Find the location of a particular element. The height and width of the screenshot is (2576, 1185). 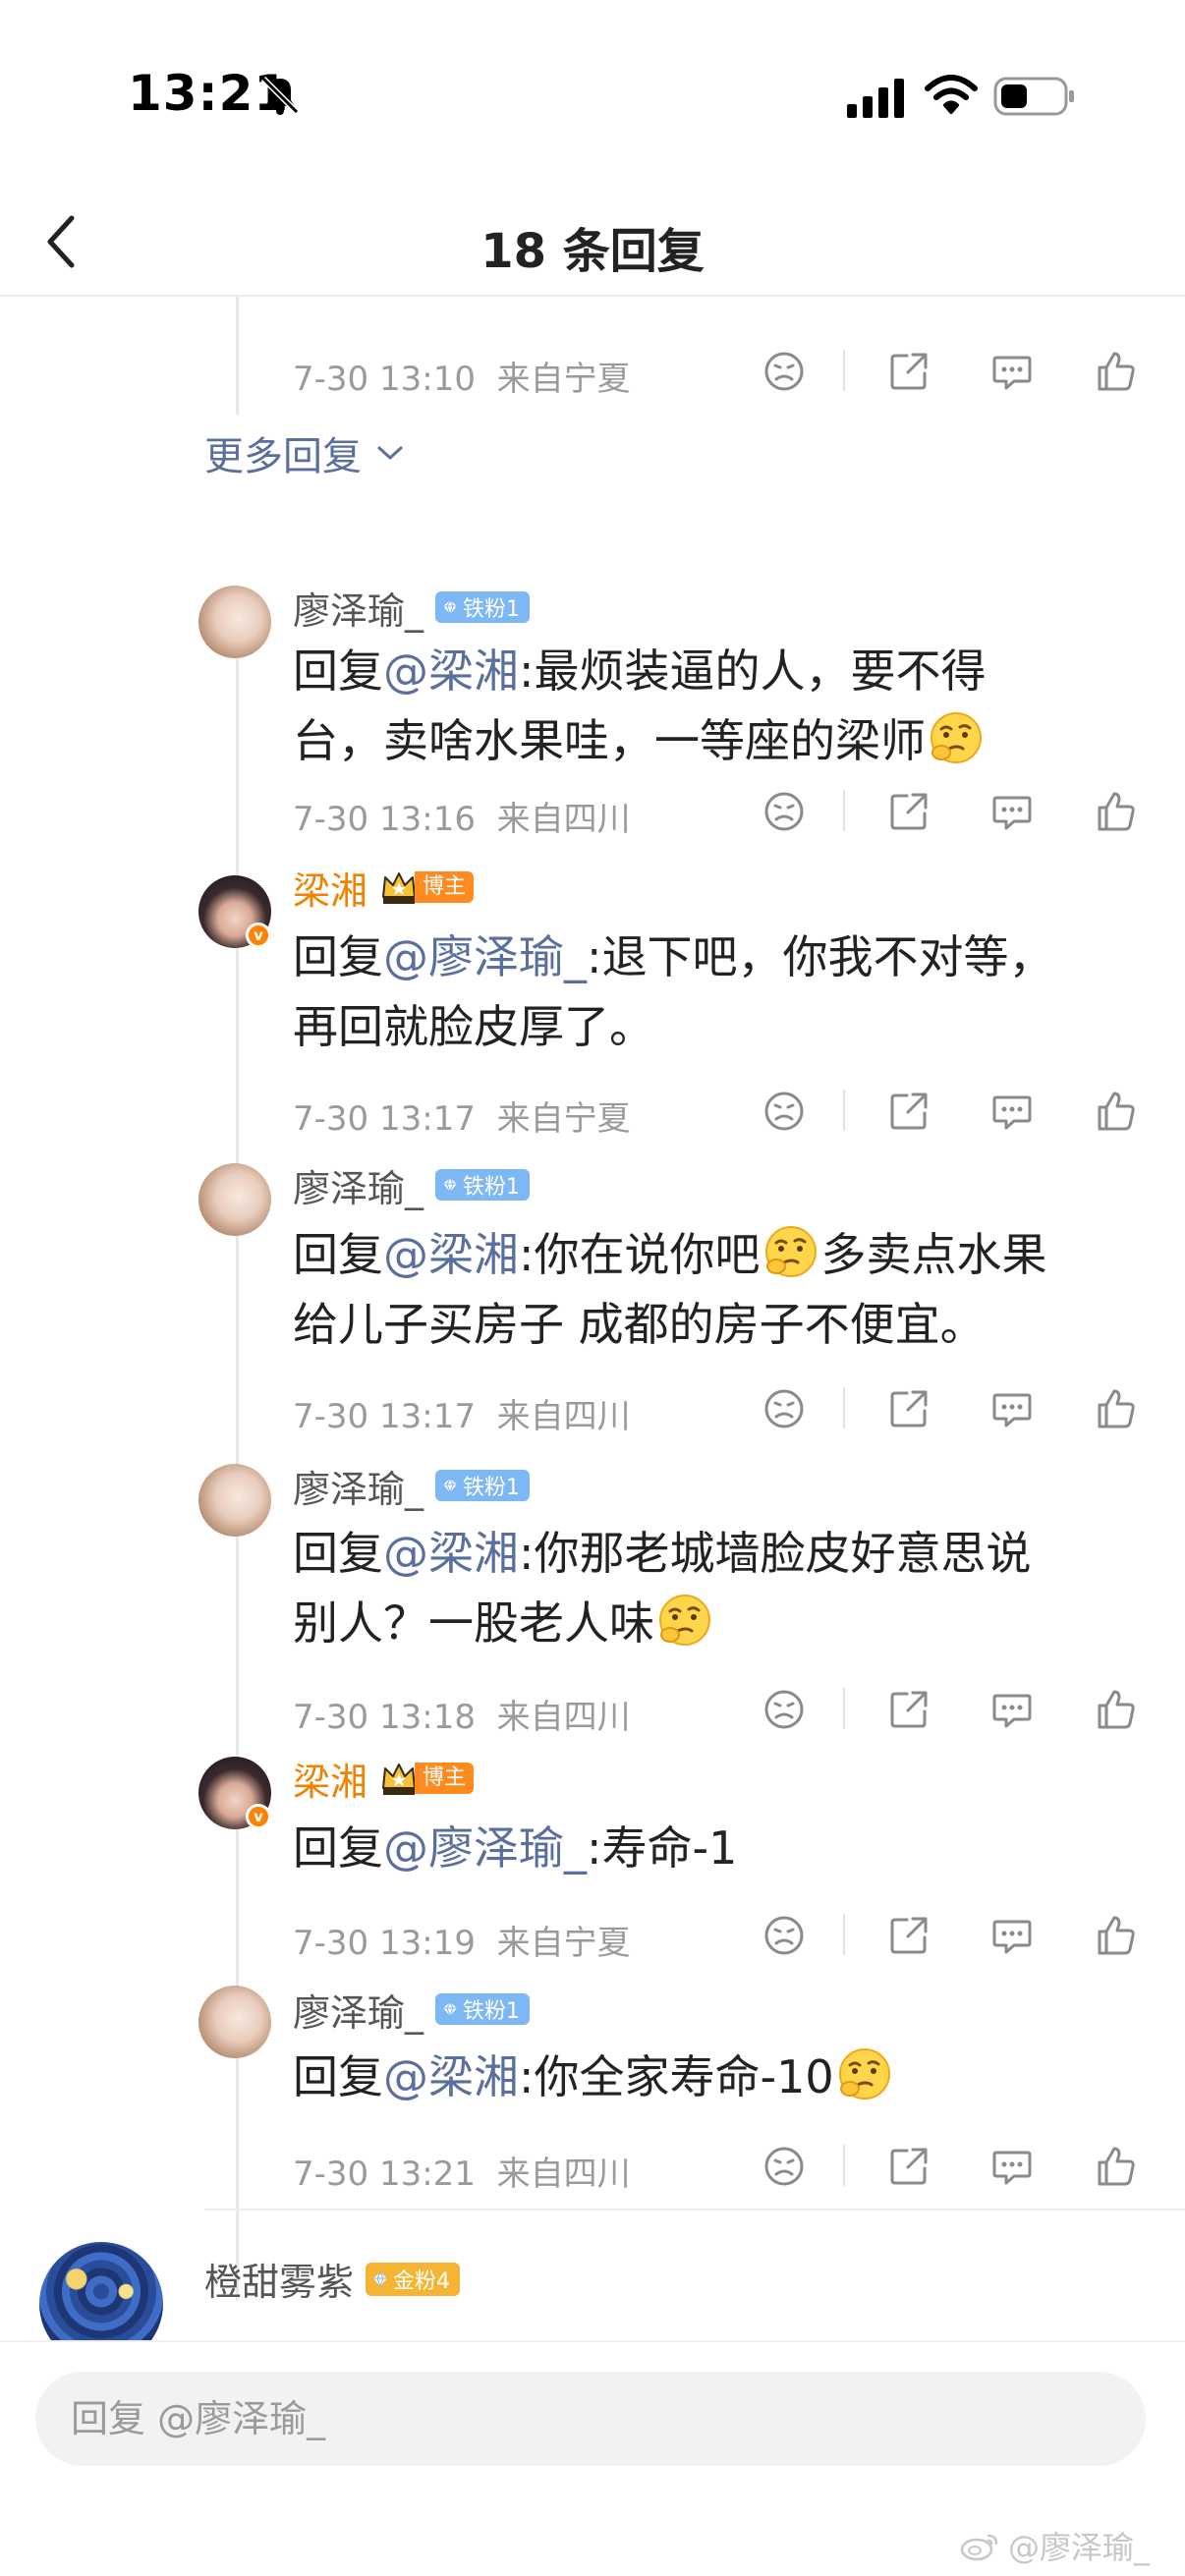

thread-line is located at coordinates (238, 356).